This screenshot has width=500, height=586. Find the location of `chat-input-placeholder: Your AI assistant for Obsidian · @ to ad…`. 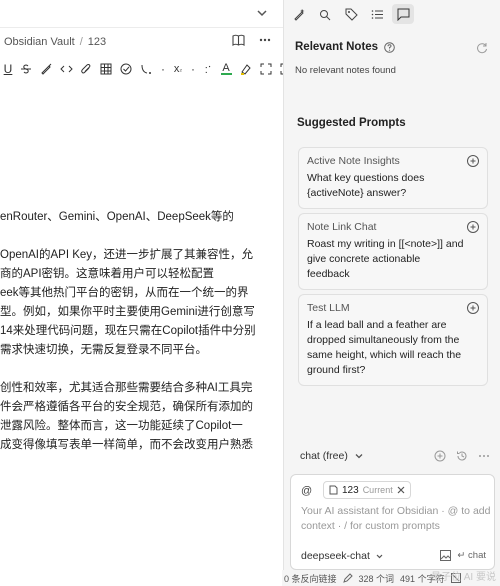

chat-input-placeholder: Your AI assistant for Obsidian · @ to ad… is located at coordinates (396, 519).